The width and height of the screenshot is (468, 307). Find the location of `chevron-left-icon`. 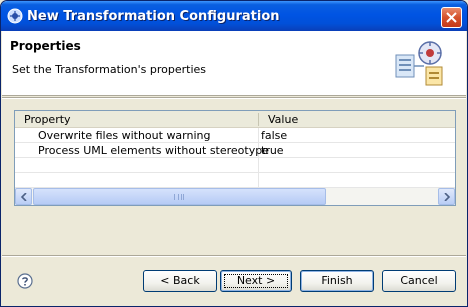

chevron-left-icon is located at coordinates (23, 197).